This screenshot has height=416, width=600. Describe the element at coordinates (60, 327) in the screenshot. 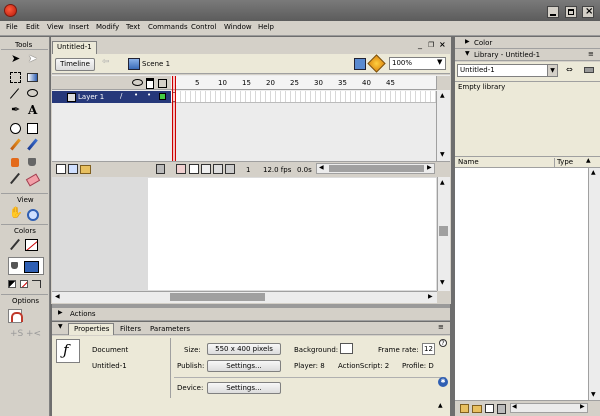

I see `properties-collapse-icon: ▼` at that location.